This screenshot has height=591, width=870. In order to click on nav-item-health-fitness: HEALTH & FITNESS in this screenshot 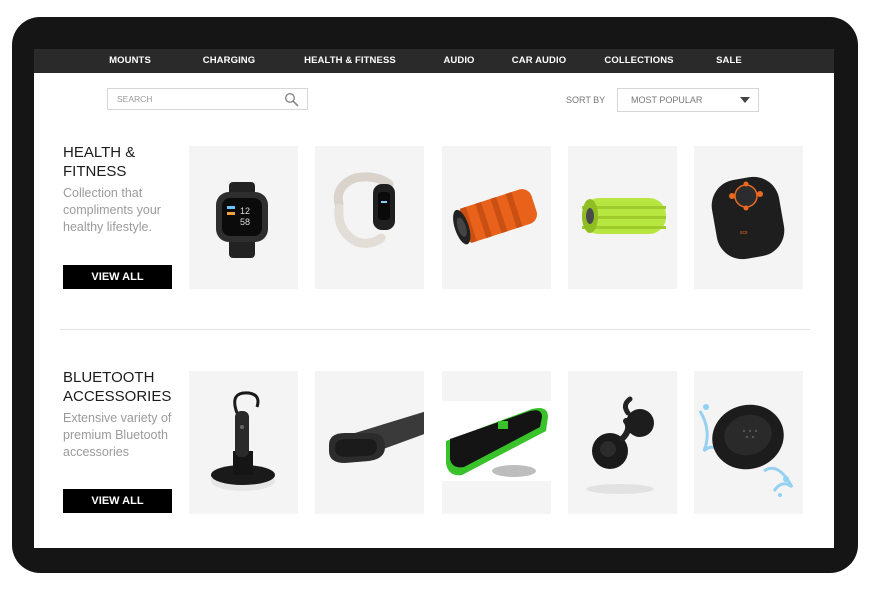, I will do `click(350, 61)`.